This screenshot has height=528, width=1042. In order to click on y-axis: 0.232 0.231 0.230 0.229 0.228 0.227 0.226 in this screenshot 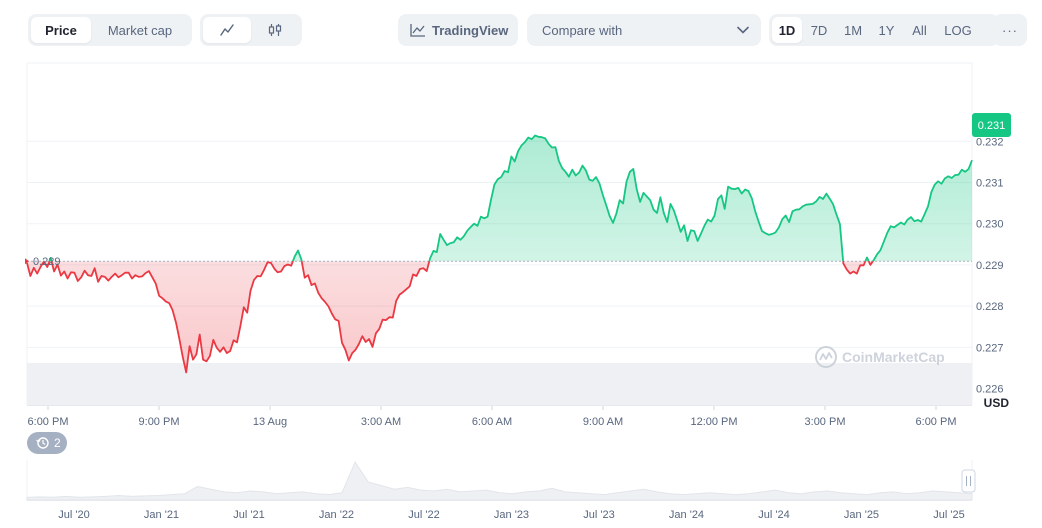, I will do `click(990, 265)`.